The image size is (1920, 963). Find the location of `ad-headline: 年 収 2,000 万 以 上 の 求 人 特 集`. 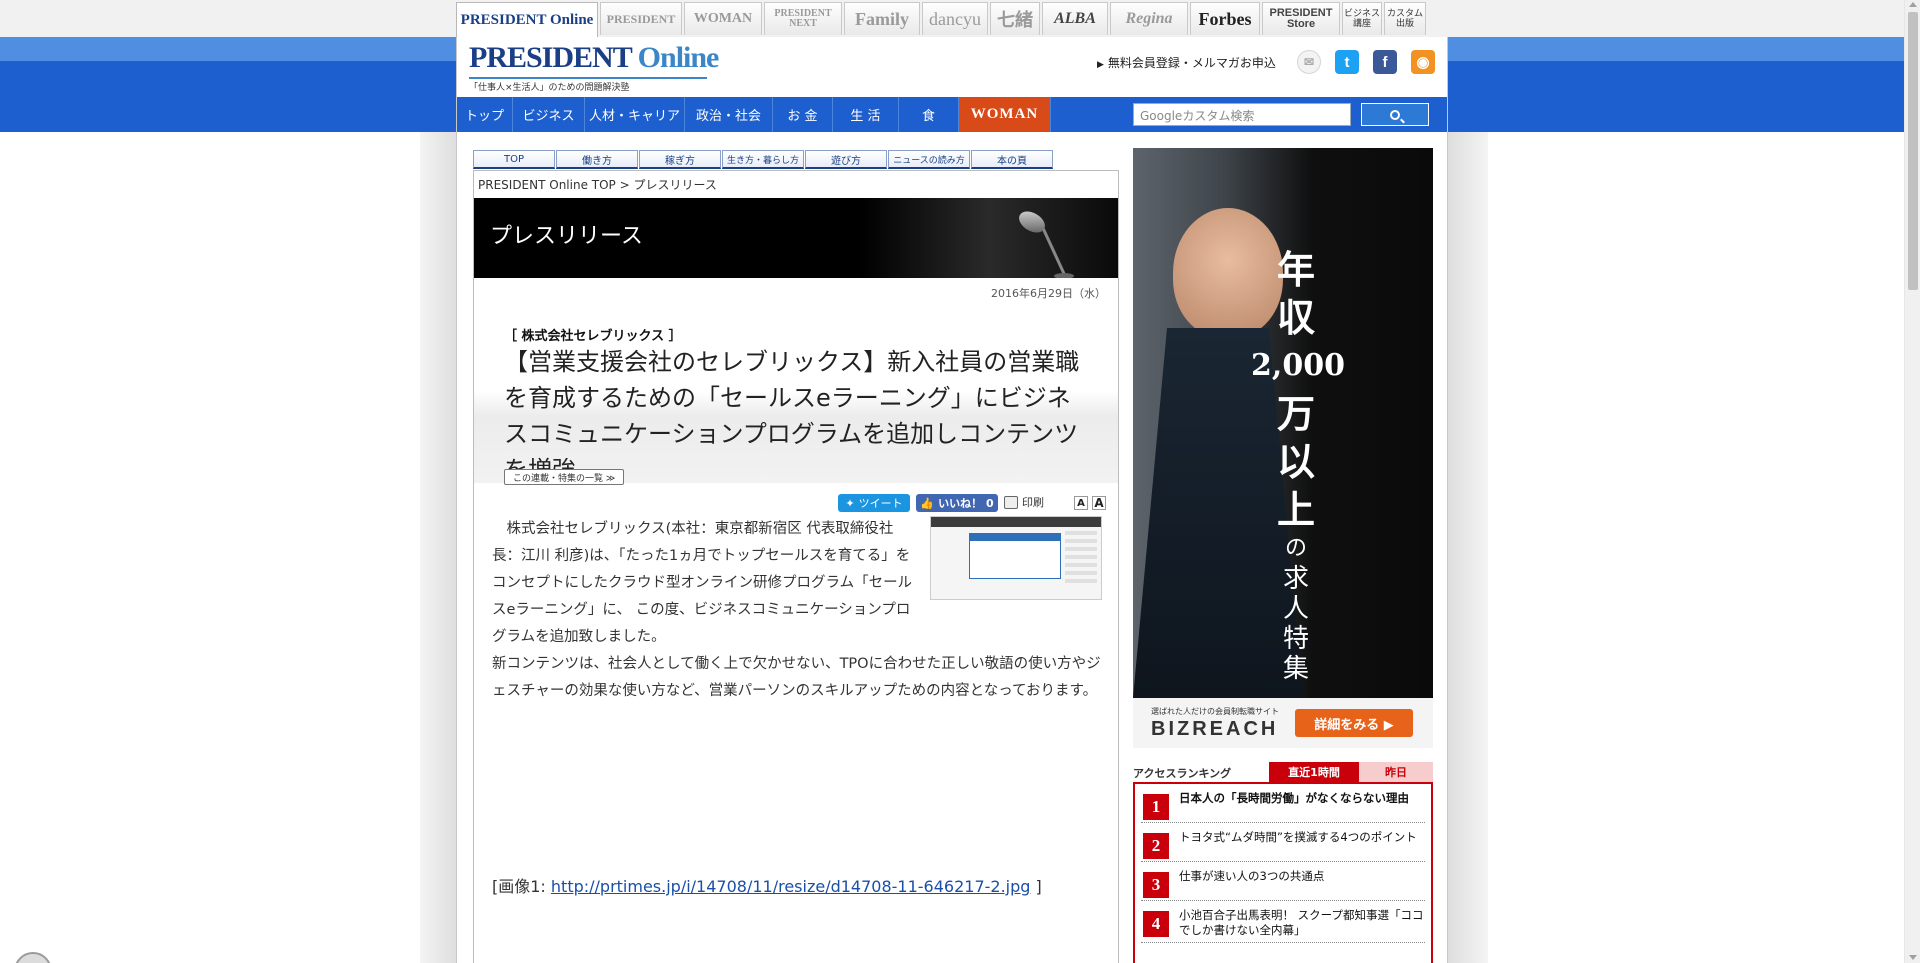

ad-headline: 年 収 2,000 万 以 上 の 求 人 特 集 is located at coordinates (1298, 465).